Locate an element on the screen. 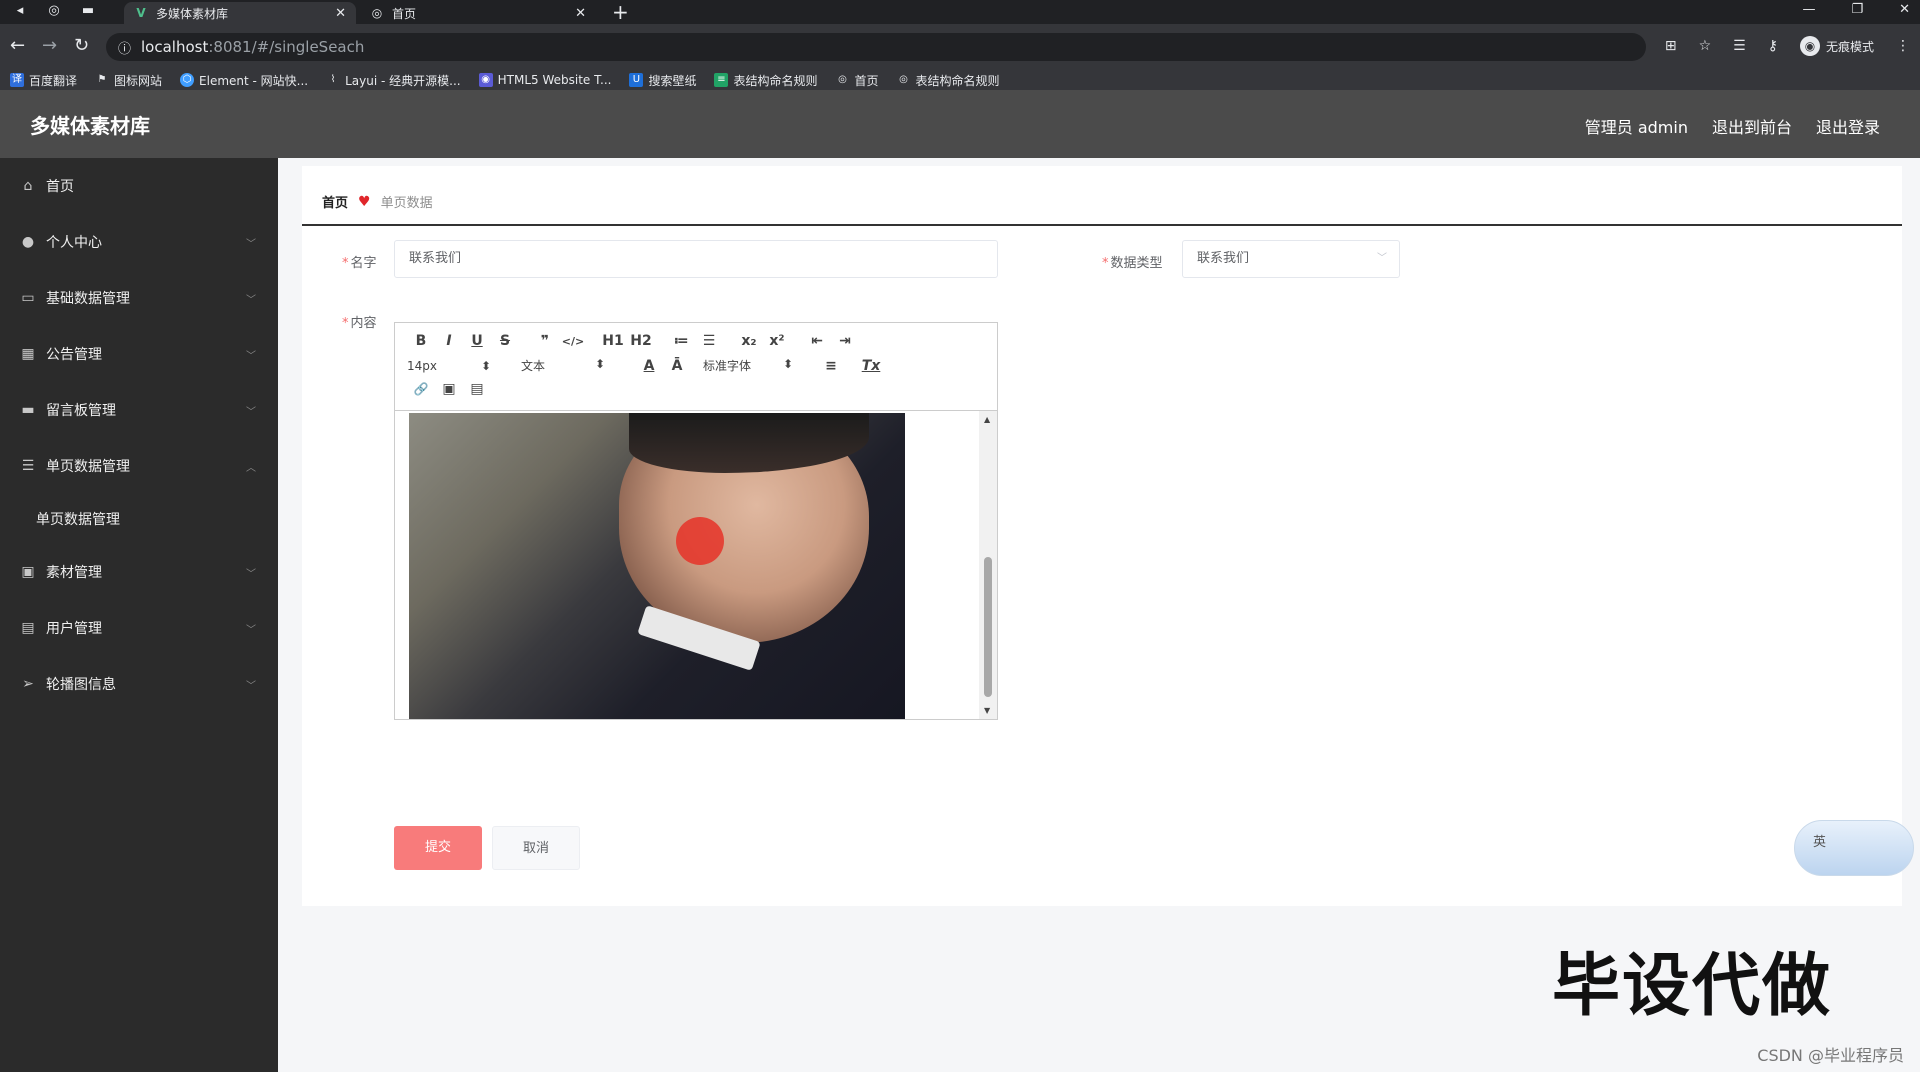 The width and height of the screenshot is (1920, 1072). tab-active: V 多媒体素材库 ✕ is located at coordinates (240, 13).